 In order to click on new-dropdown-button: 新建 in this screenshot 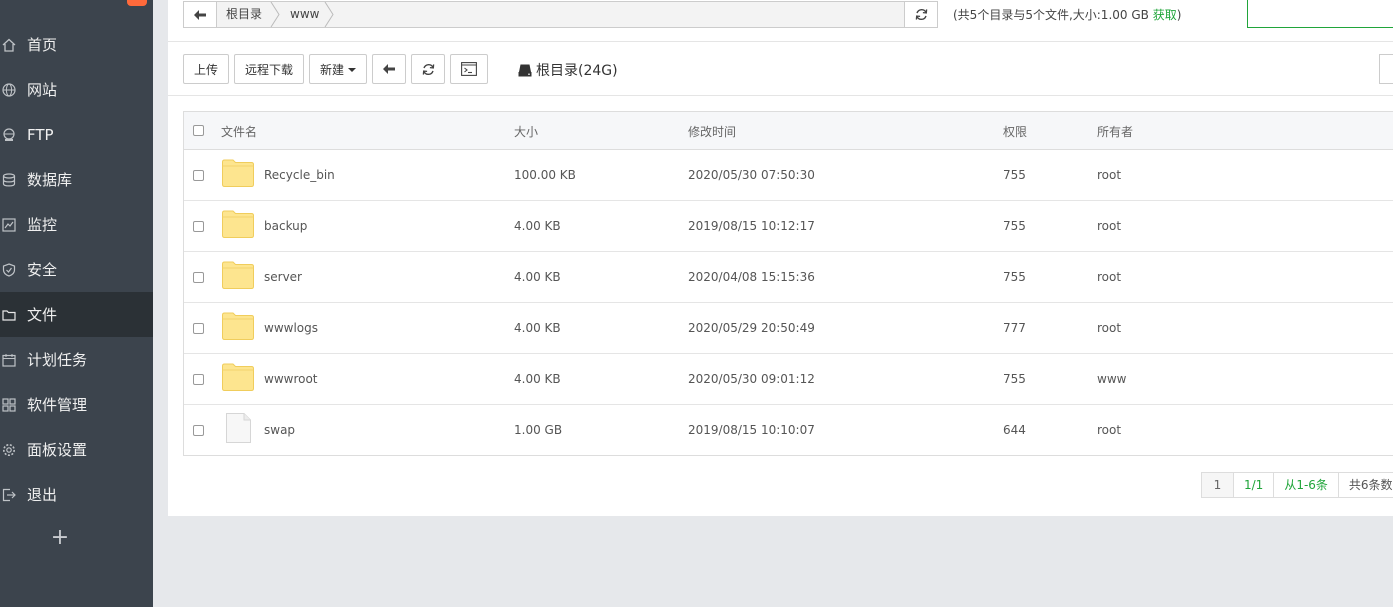, I will do `click(338, 69)`.